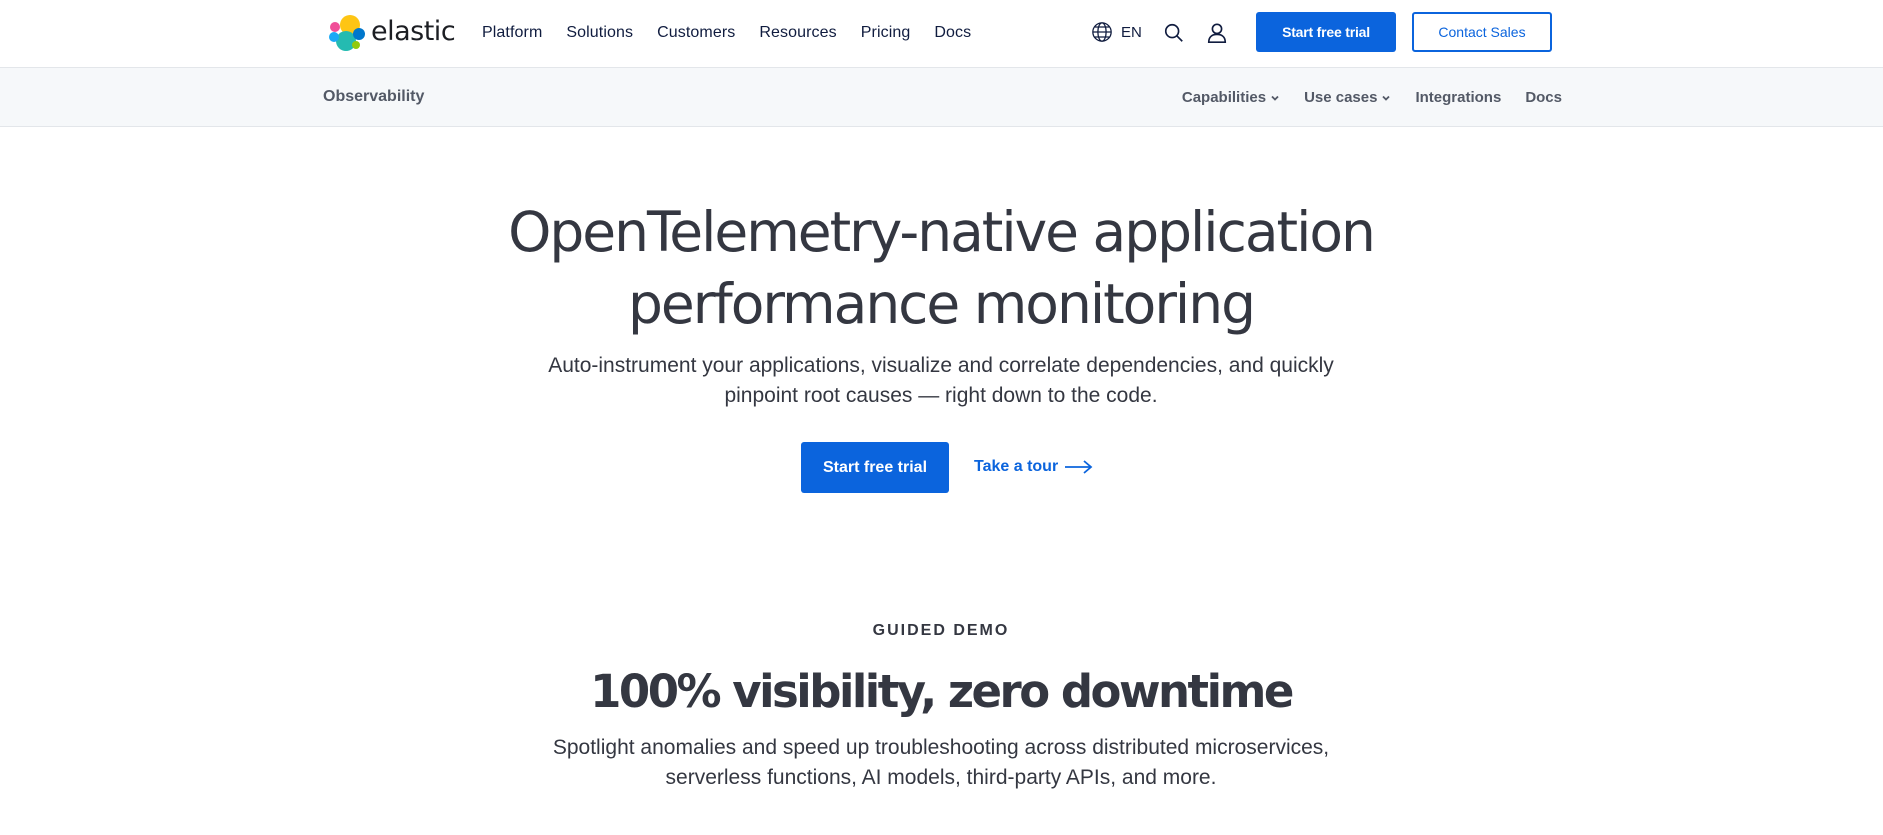 The width and height of the screenshot is (1883, 835). I want to click on subnav-links: Capabilities Use cases Integrations Docs, so click(1372, 97).